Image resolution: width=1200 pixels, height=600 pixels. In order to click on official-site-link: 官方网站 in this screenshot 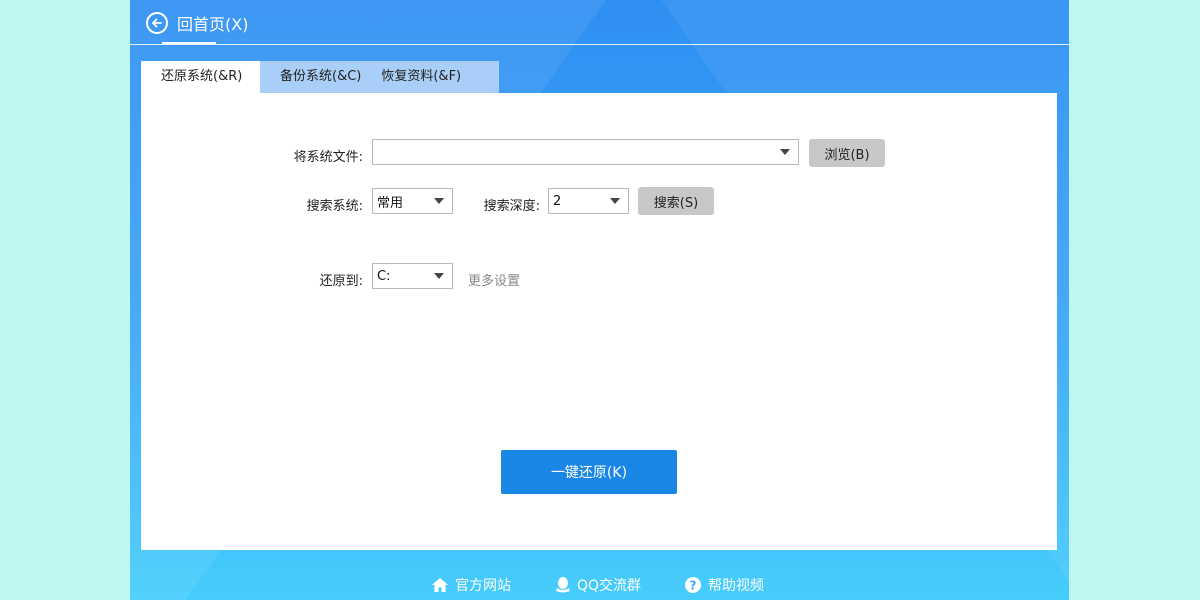, I will do `click(471, 585)`.